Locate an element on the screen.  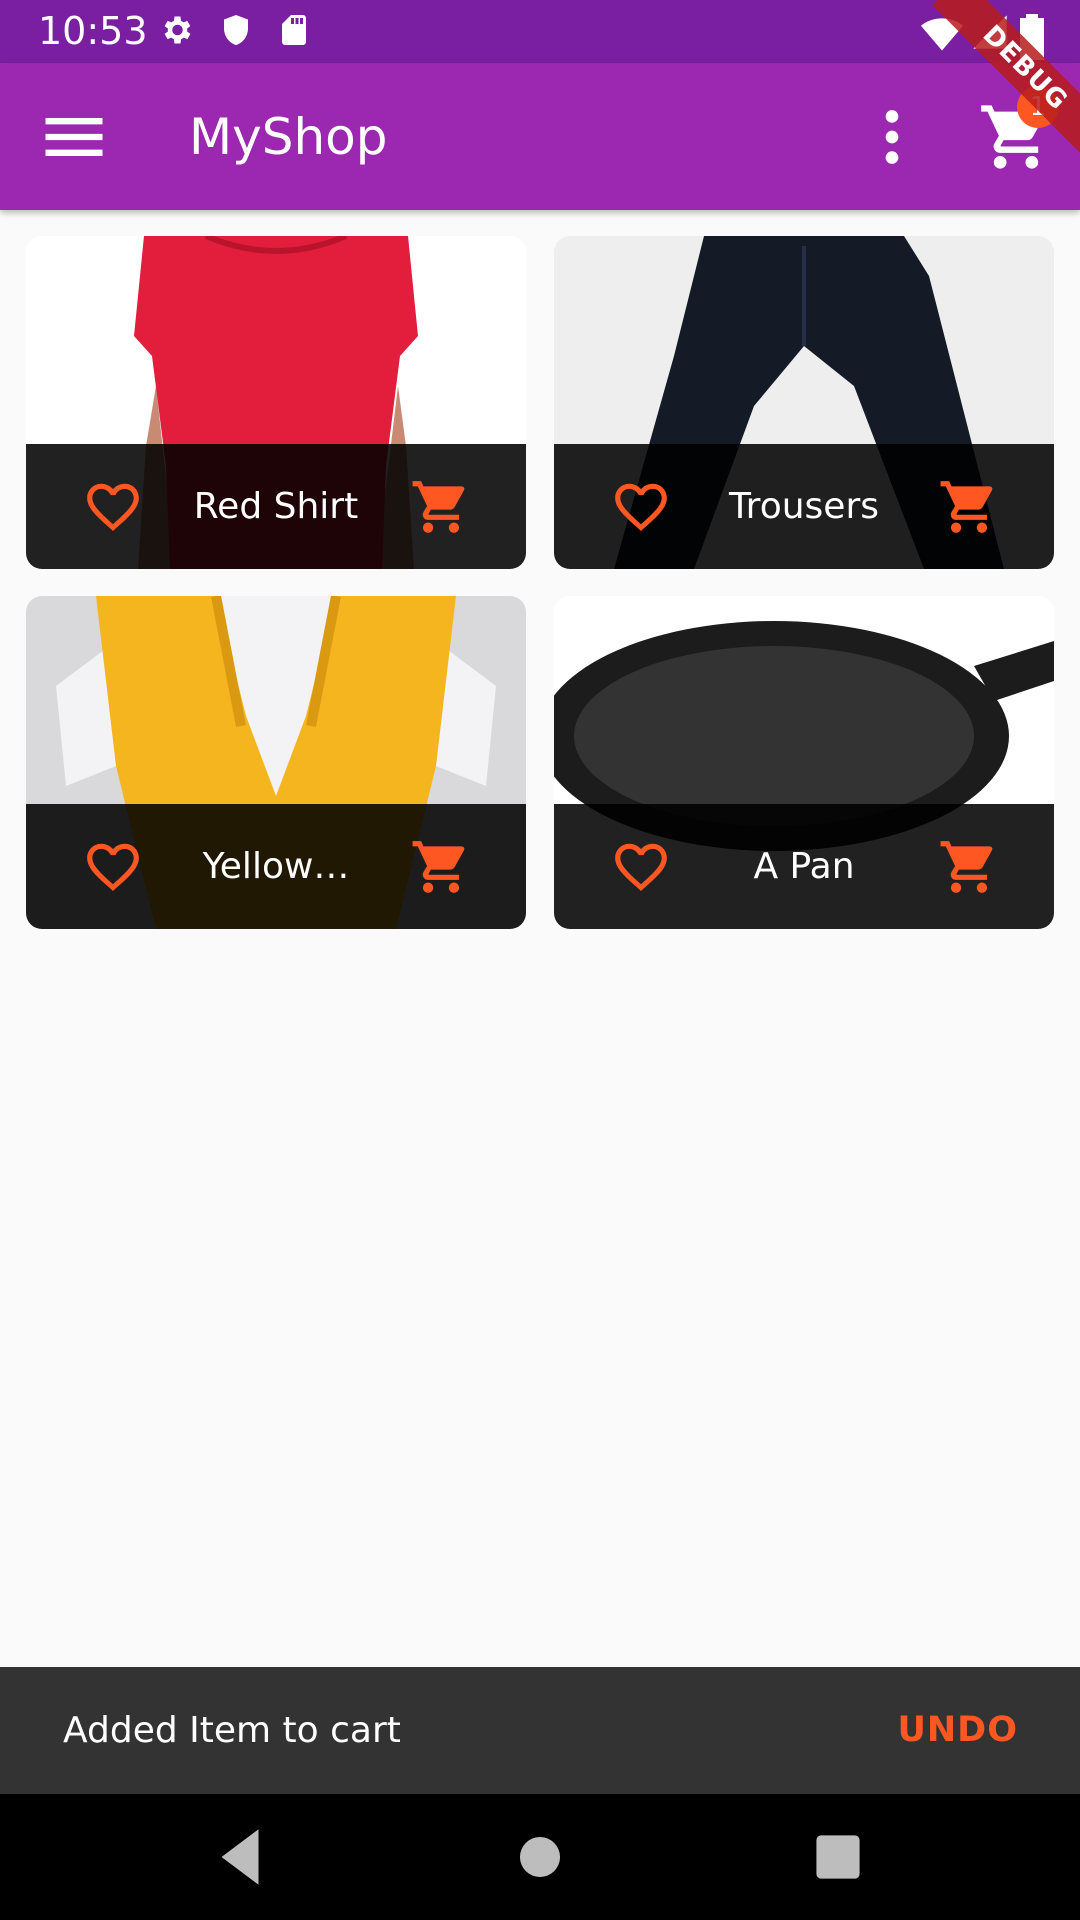
tile-footer: Red Shirt is located at coordinates (276, 506).